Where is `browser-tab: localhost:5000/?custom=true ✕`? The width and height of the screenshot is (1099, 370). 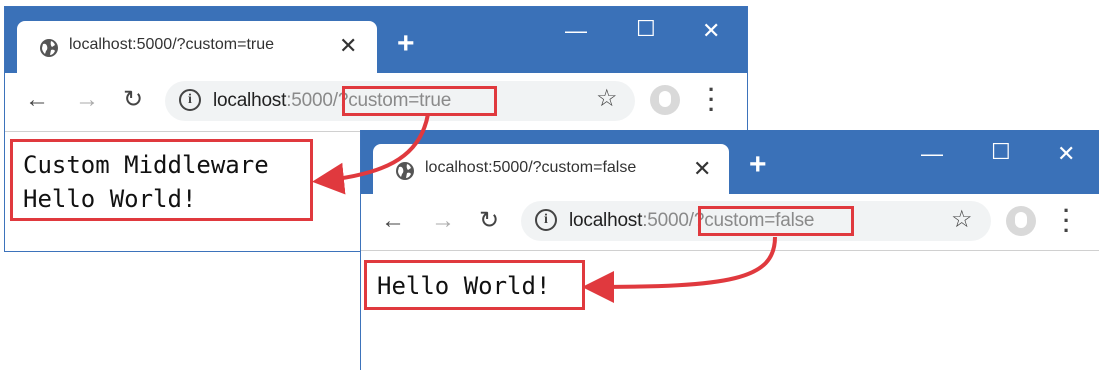 browser-tab: localhost:5000/?custom=true ✕ is located at coordinates (197, 47).